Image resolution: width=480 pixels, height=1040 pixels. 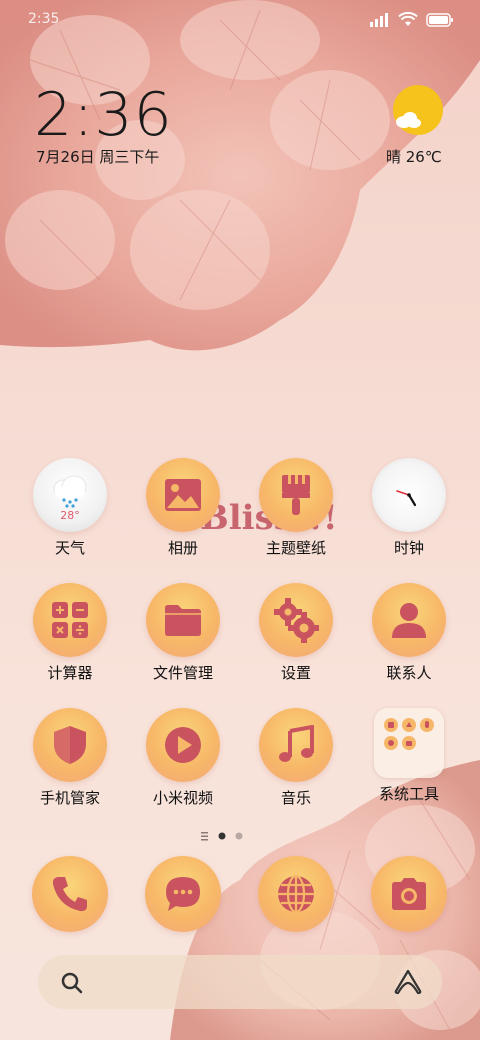 What do you see at coordinates (70, 495) in the screenshot?
I see `weather-app-icon: 28°` at bounding box center [70, 495].